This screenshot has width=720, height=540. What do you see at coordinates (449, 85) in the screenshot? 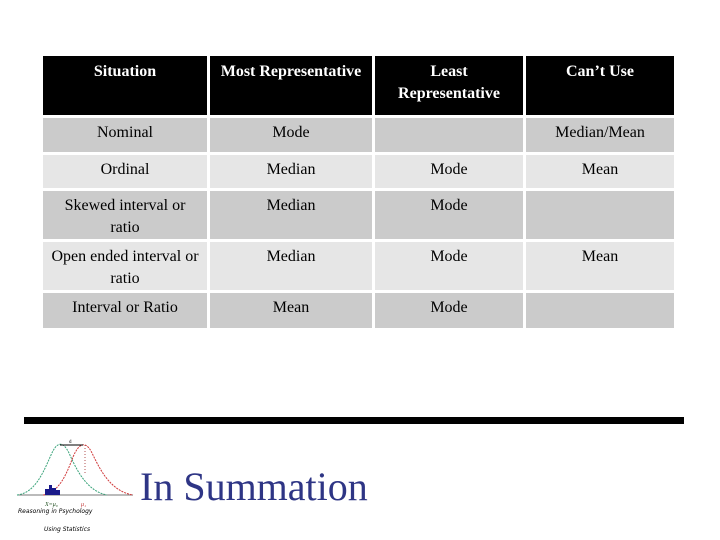
I see `header-least-representative: Least Representative` at bounding box center [449, 85].